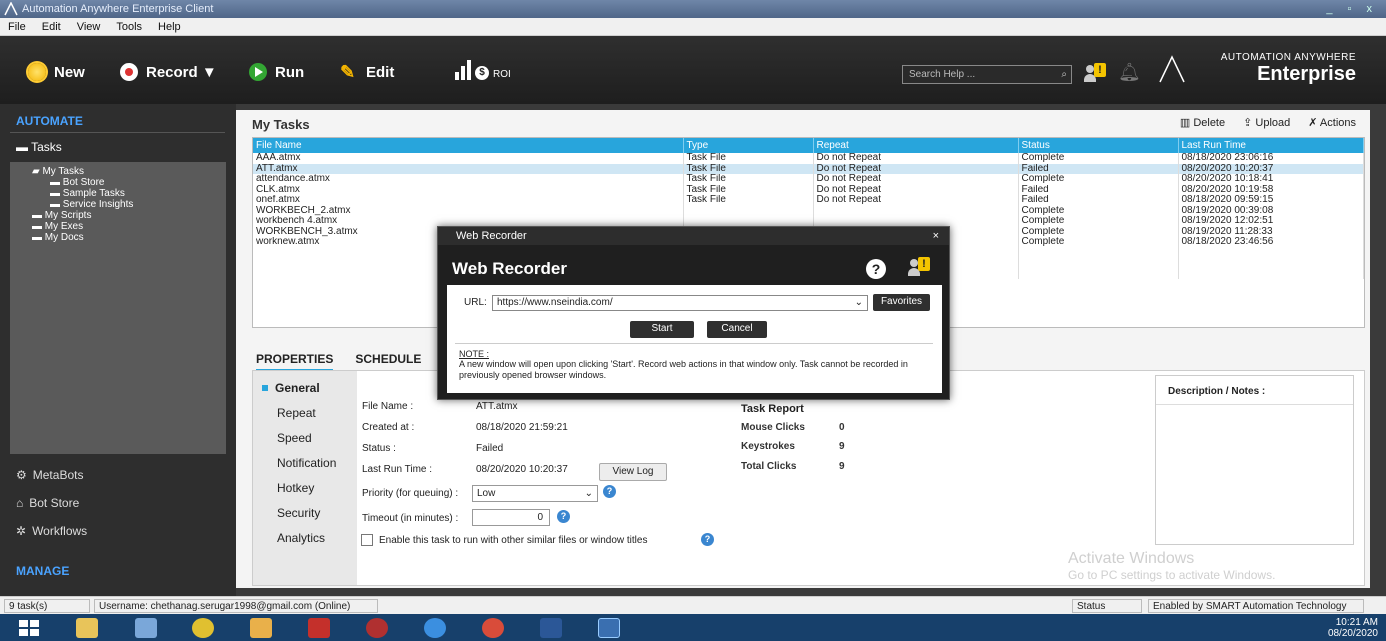  What do you see at coordinates (118, 226) in the screenshot?
I see `tree-item-my-exes: ▬ My Exes` at bounding box center [118, 226].